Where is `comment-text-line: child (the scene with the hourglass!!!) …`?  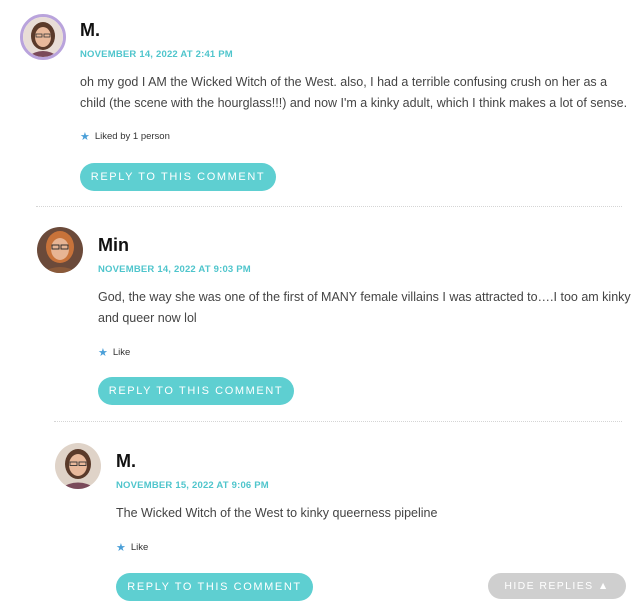 comment-text-line: child (the scene with the hourglass!!!) … is located at coordinates (354, 103).